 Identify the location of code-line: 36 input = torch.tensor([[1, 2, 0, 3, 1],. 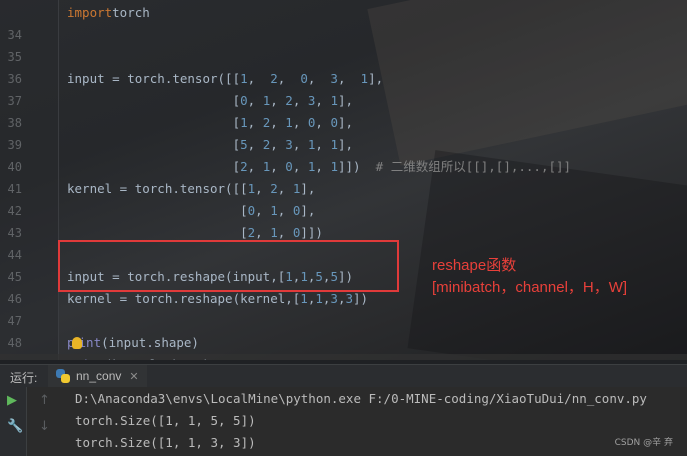
(343, 79).